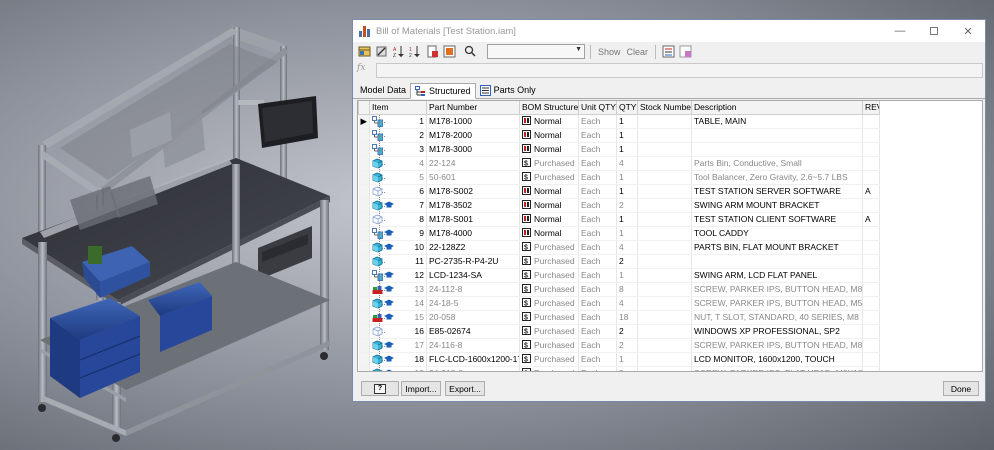  I want to click on done-button: Done, so click(961, 388).